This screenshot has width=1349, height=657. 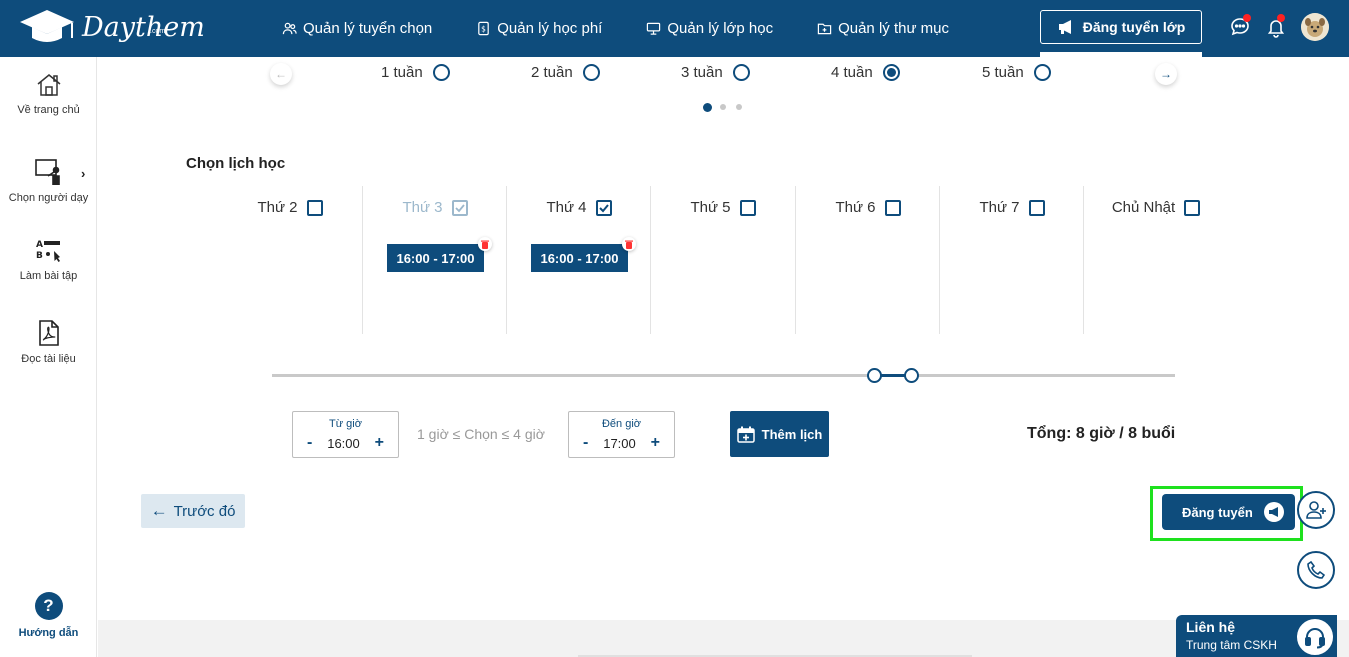 I want to click on time-range-track, so click(x=723, y=375).